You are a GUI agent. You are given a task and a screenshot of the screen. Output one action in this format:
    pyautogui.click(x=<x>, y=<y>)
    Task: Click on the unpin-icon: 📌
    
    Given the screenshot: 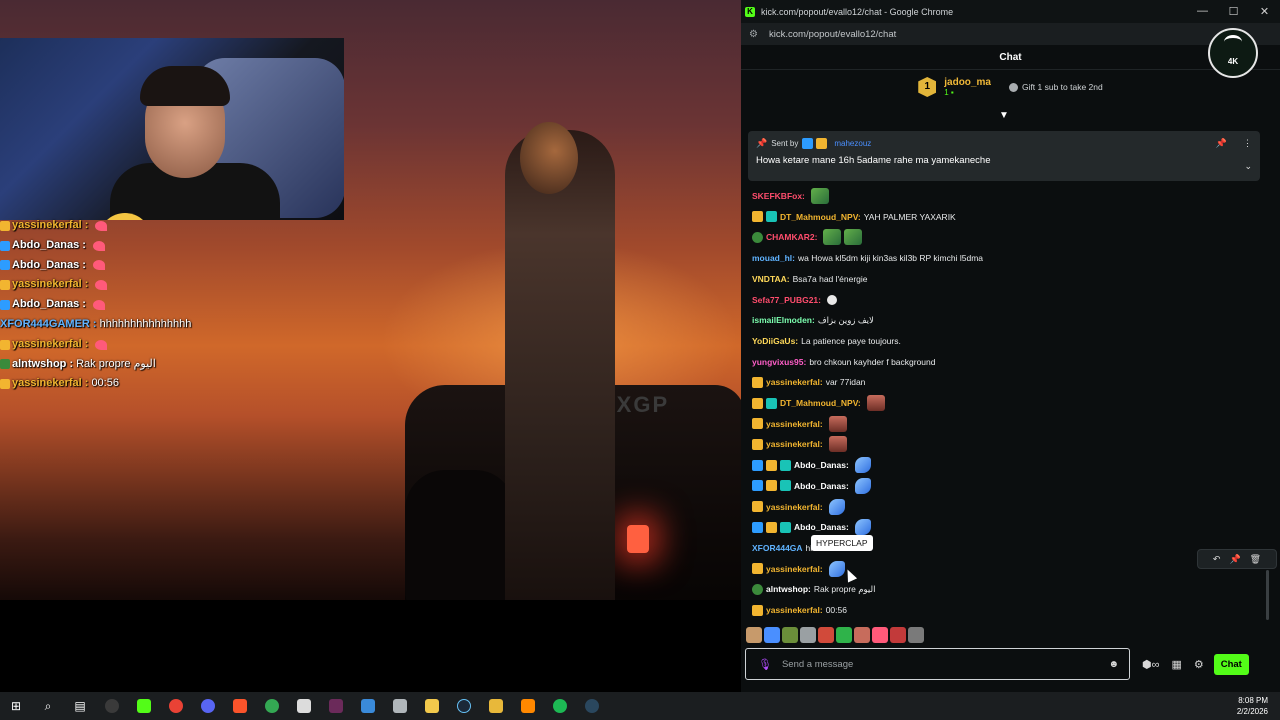 What is the action you would take?
    pyautogui.click(x=1221, y=143)
    